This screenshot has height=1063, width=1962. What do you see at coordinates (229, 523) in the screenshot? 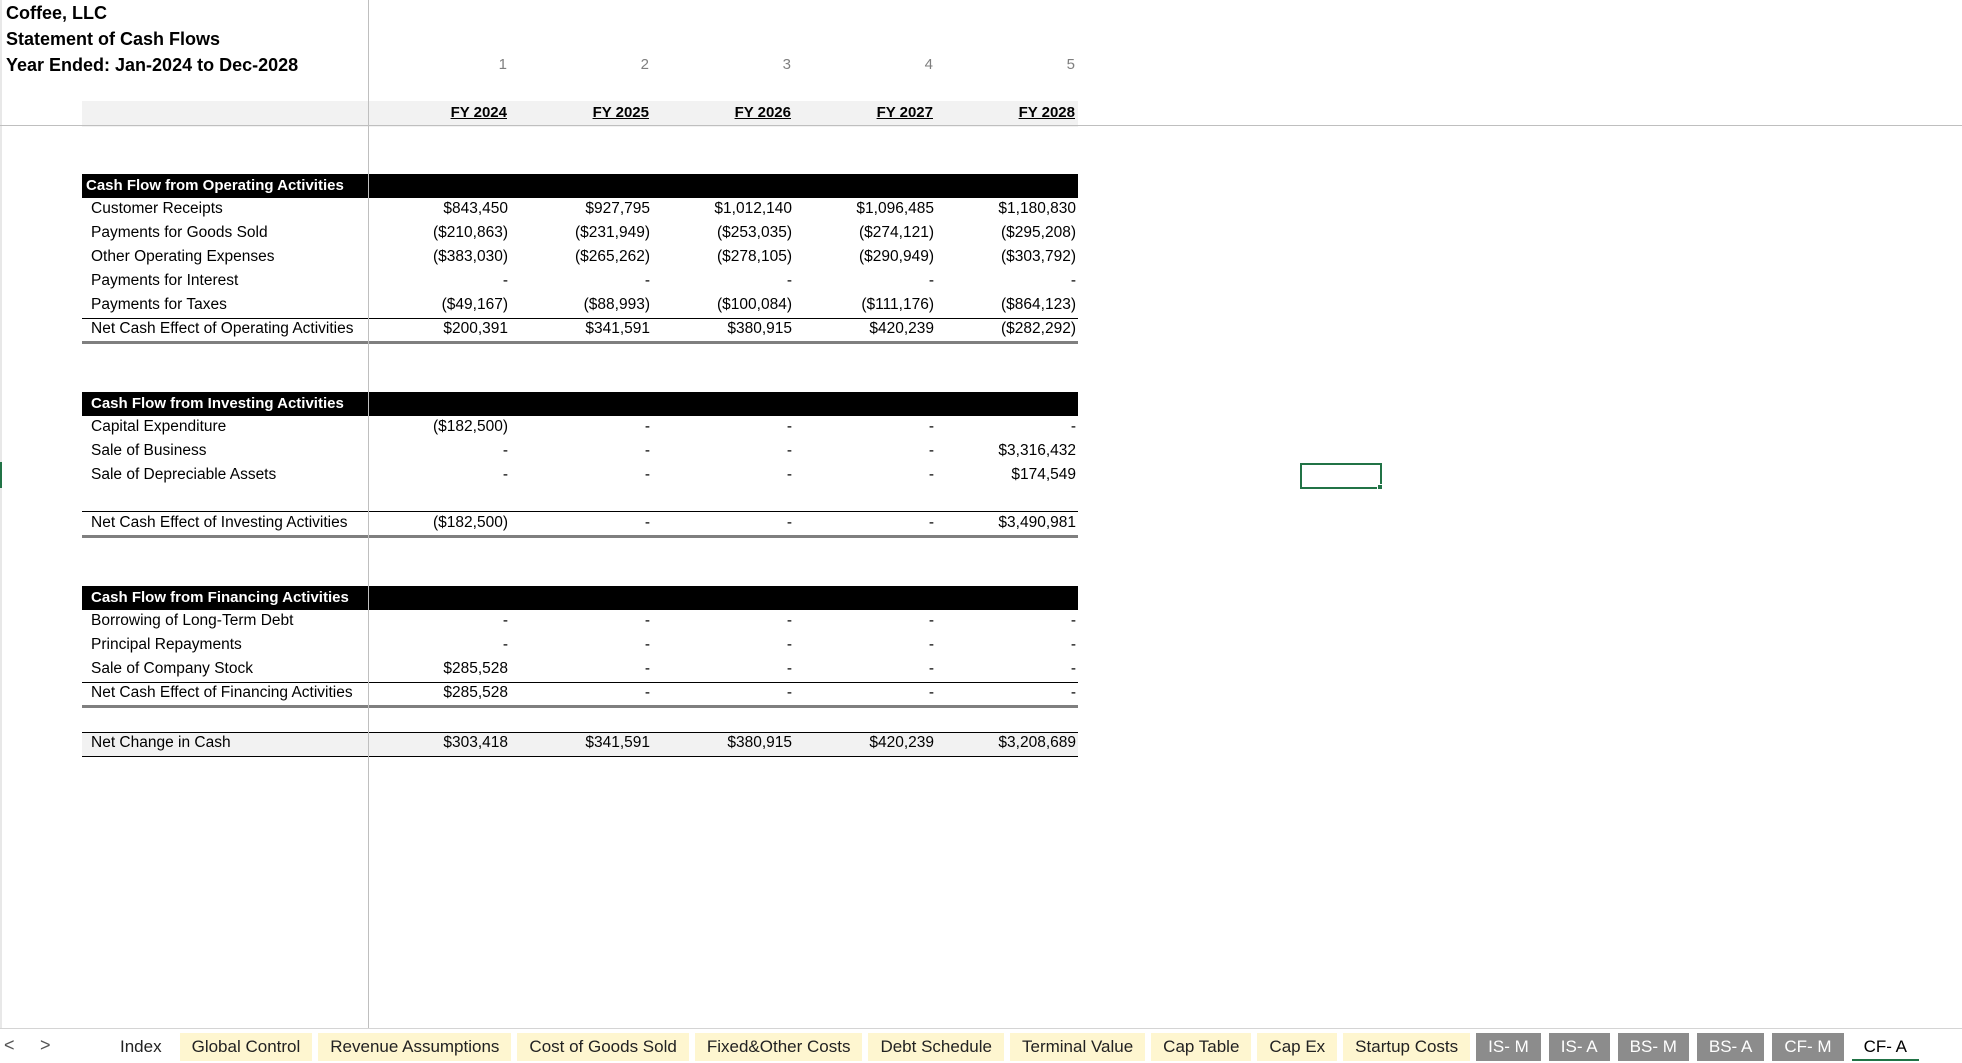
I see `total-row-label: Net Cash Effect of Investing Activities` at bounding box center [229, 523].